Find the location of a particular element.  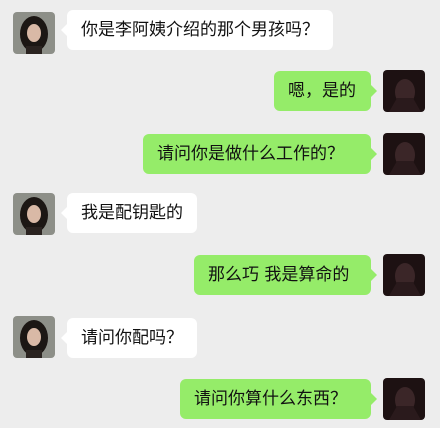

message-bubble-outgoing: 那么巧 我是算命的 is located at coordinates (285, 275).